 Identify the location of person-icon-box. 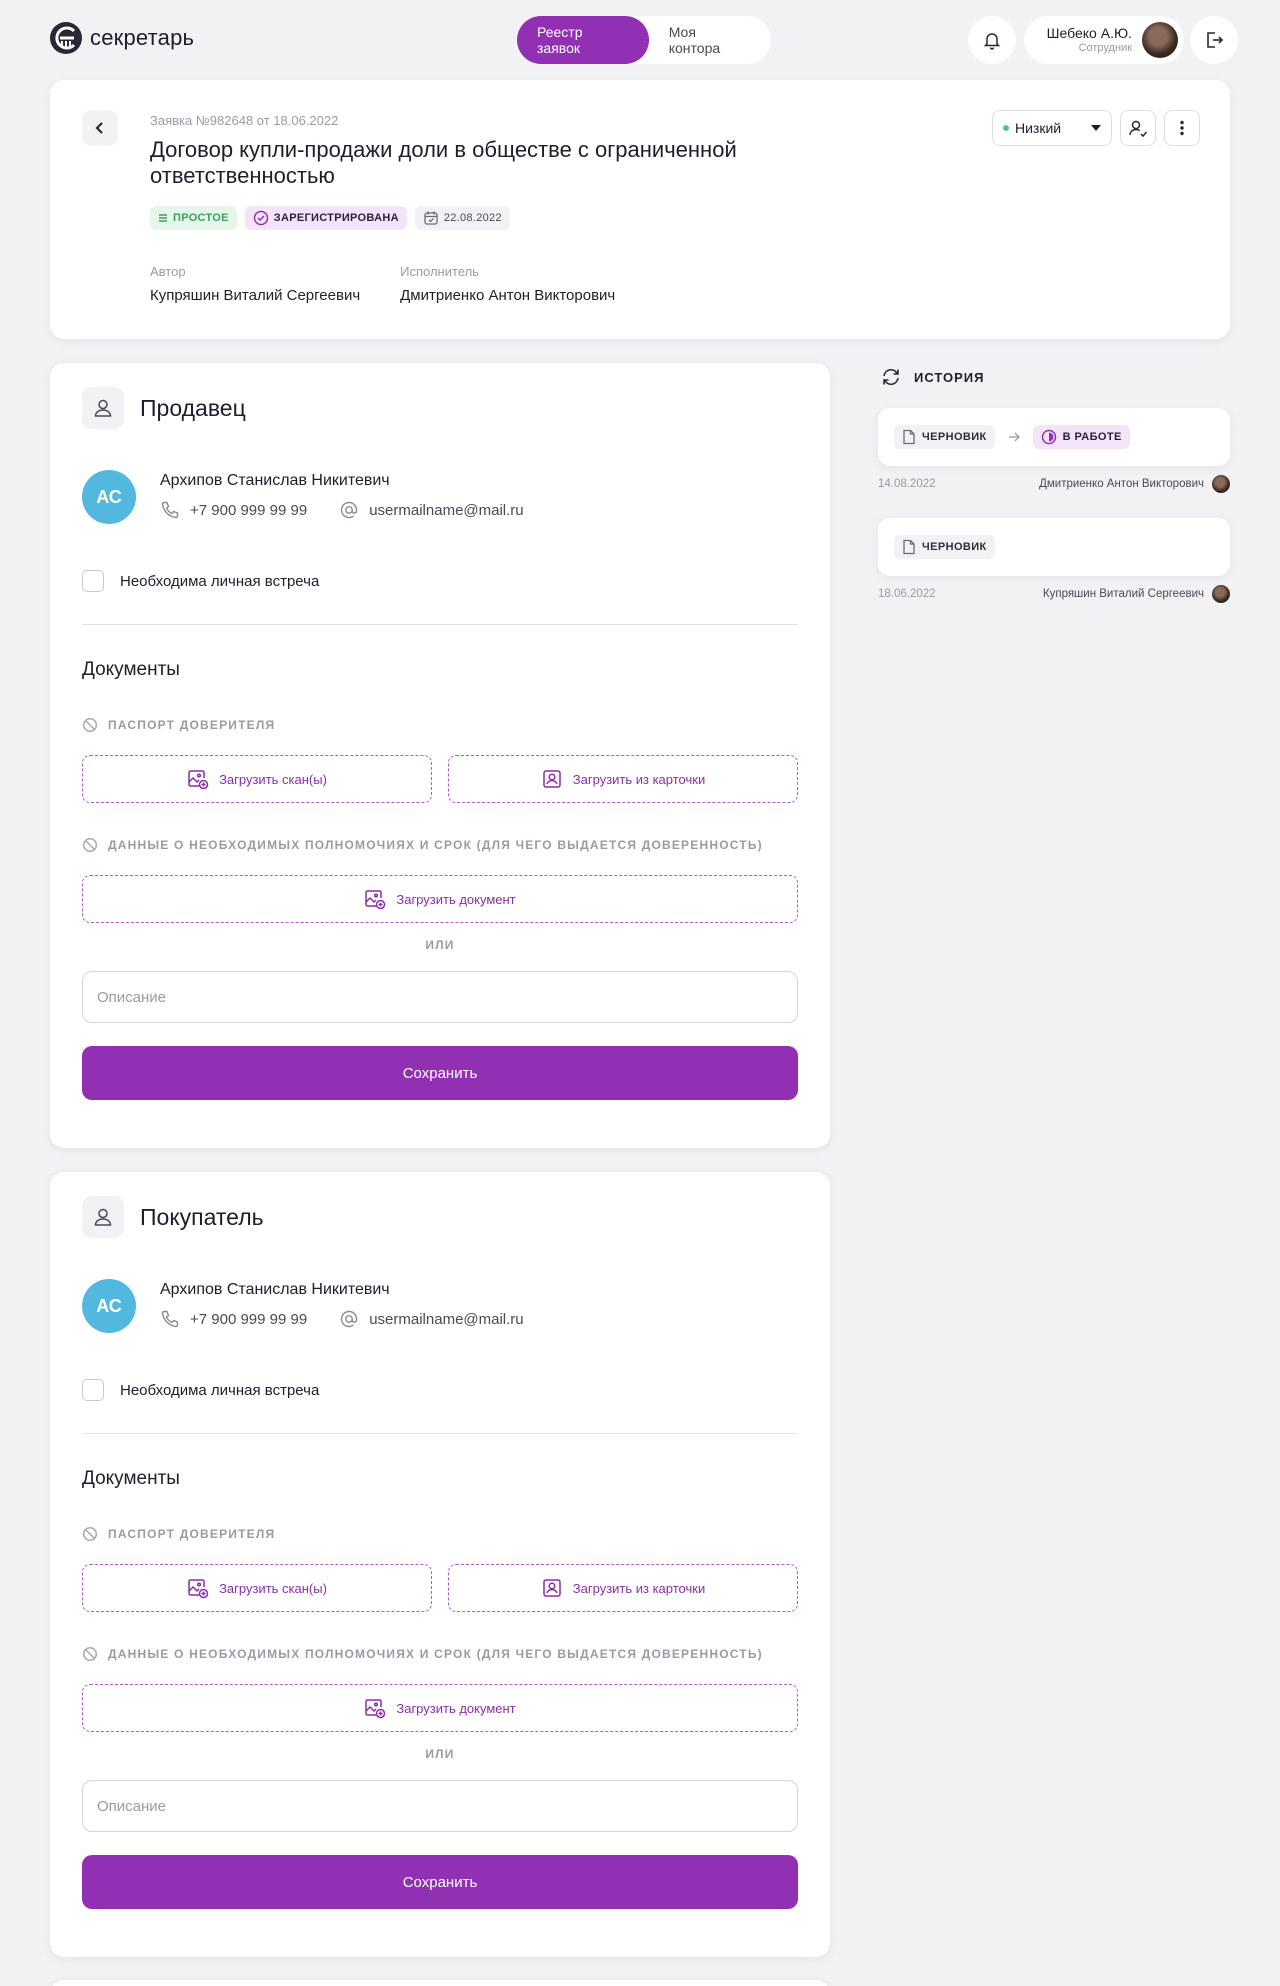
(103, 408).